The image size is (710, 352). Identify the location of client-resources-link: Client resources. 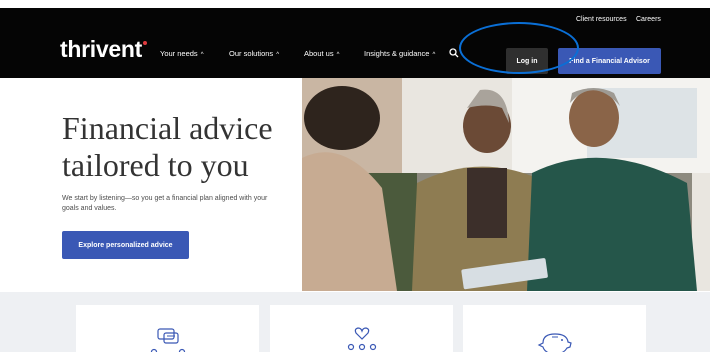
(601, 19).